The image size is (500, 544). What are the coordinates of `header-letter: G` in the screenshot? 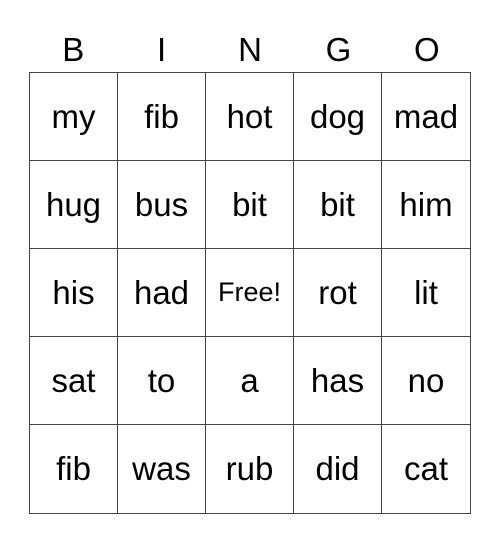 It's located at (338, 49).